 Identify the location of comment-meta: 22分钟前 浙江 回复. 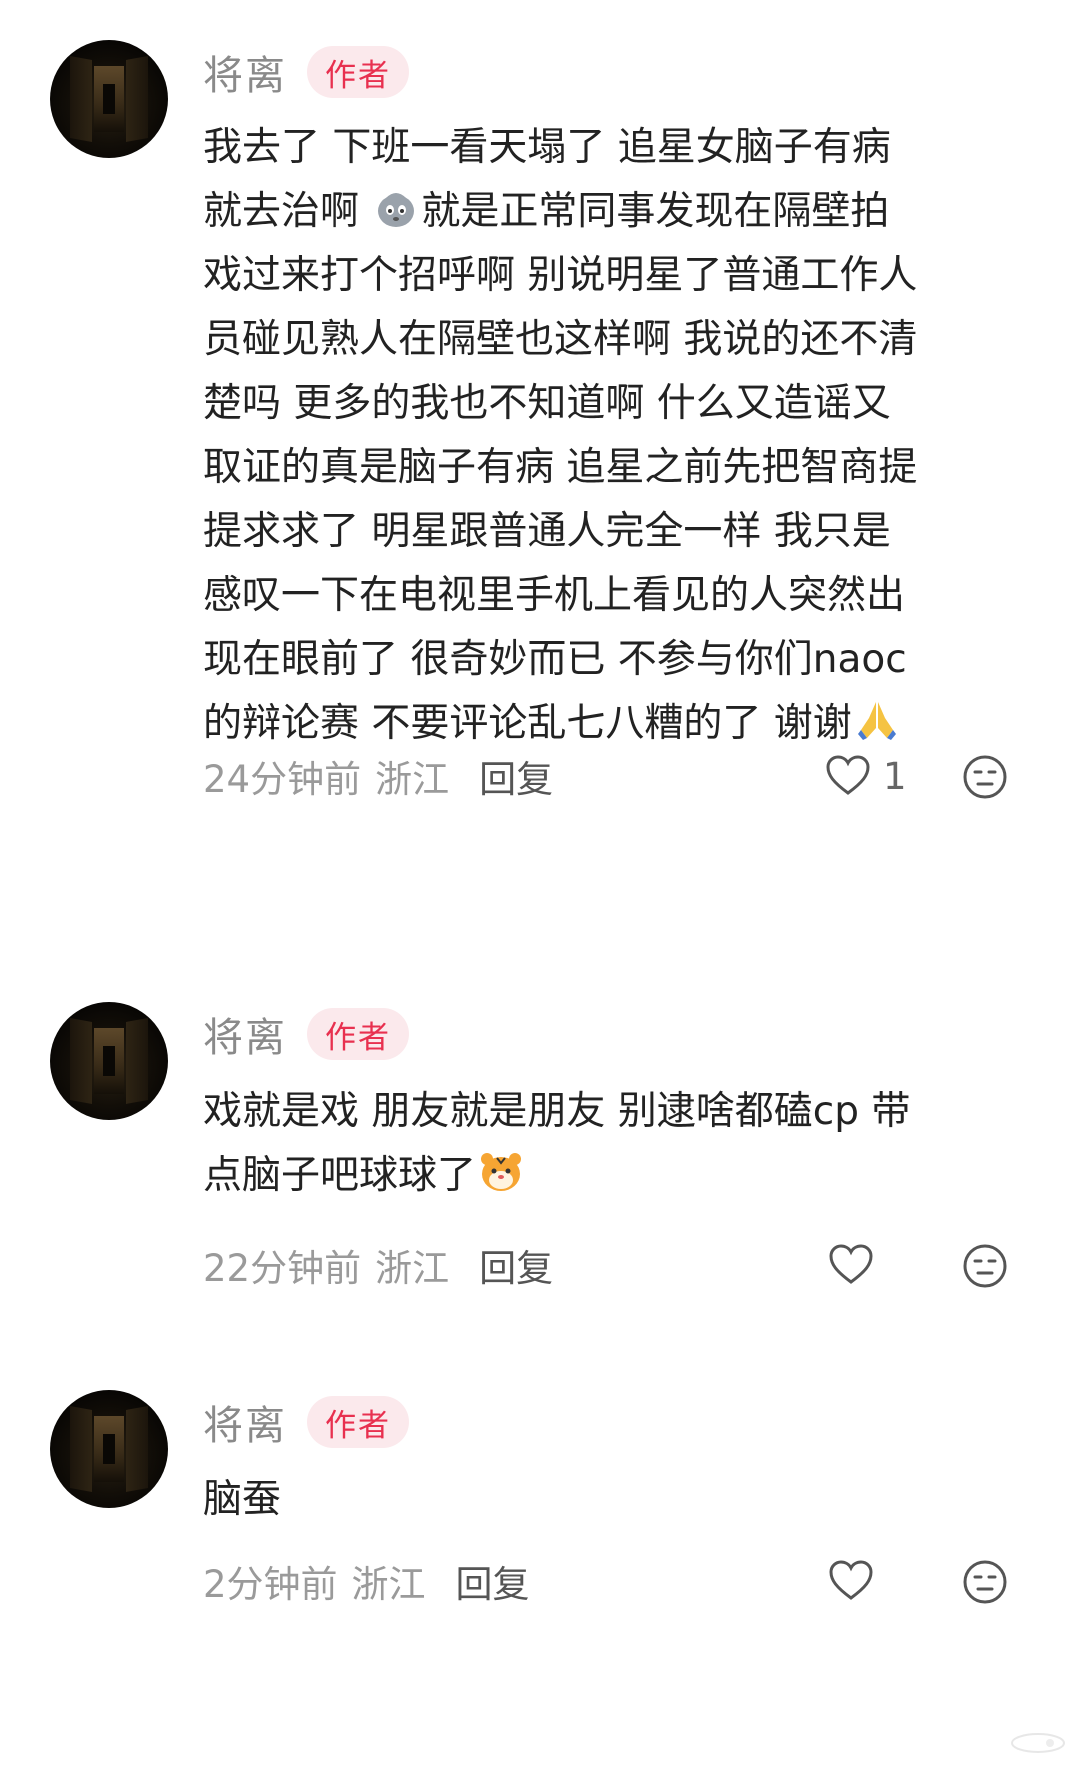
(378, 1265).